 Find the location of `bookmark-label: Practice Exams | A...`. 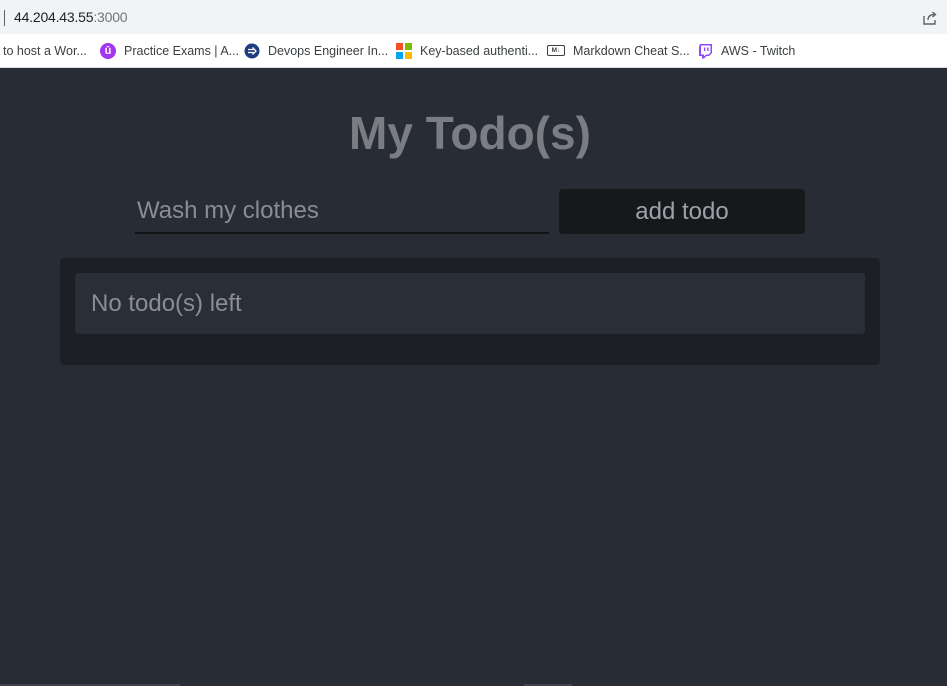

bookmark-label: Practice Exams | A... is located at coordinates (182, 50).